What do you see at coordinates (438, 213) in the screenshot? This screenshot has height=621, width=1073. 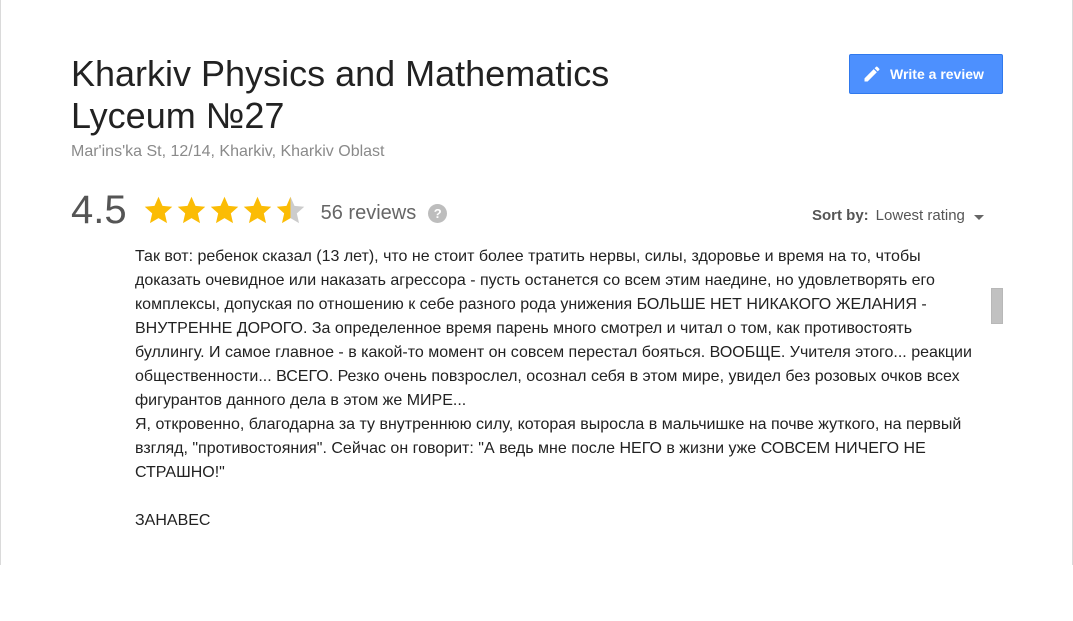 I see `question-circle-icon: ?` at bounding box center [438, 213].